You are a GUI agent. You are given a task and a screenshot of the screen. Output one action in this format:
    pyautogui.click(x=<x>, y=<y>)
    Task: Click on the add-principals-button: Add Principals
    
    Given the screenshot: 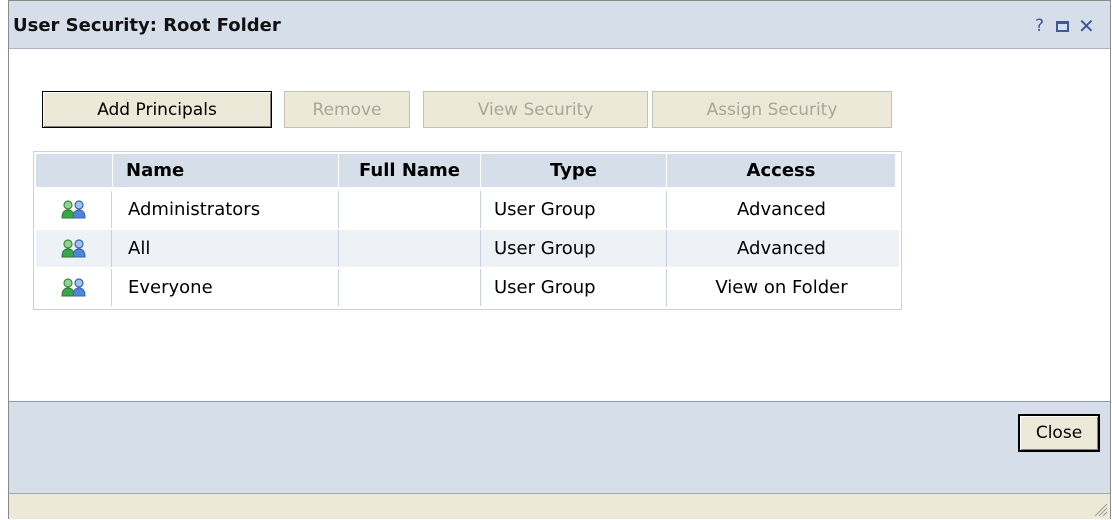 What is the action you would take?
    pyautogui.click(x=157, y=109)
    